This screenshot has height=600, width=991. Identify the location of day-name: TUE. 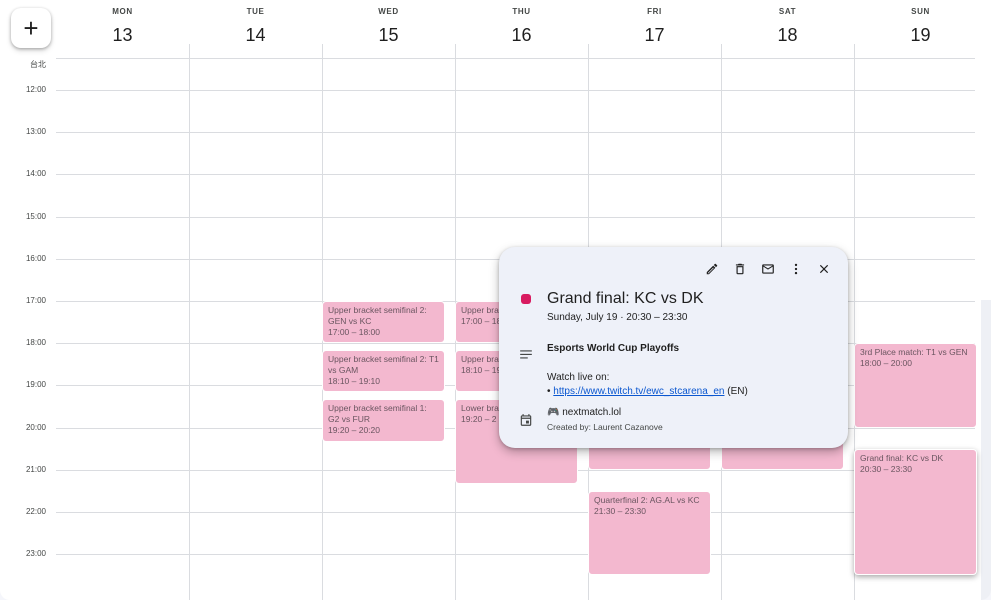
(255, 11).